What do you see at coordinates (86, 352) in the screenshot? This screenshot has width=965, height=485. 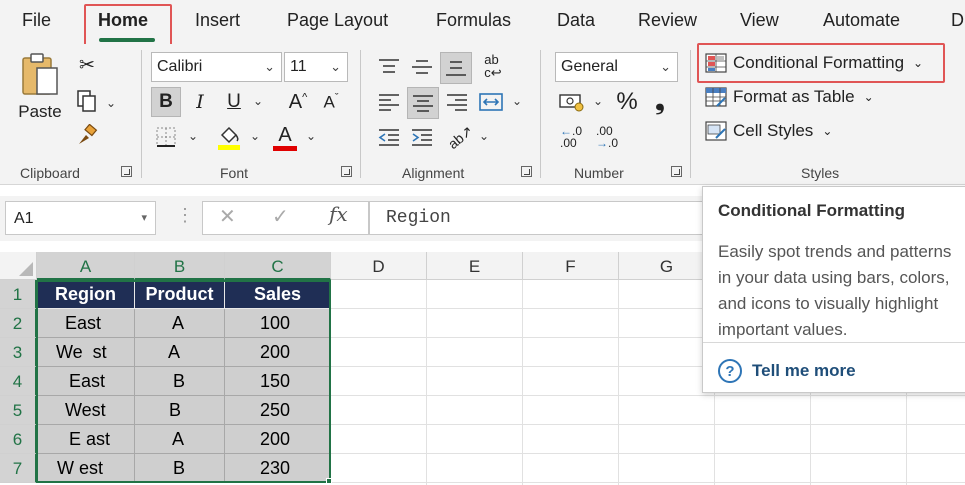 I see `table-cell: We st` at bounding box center [86, 352].